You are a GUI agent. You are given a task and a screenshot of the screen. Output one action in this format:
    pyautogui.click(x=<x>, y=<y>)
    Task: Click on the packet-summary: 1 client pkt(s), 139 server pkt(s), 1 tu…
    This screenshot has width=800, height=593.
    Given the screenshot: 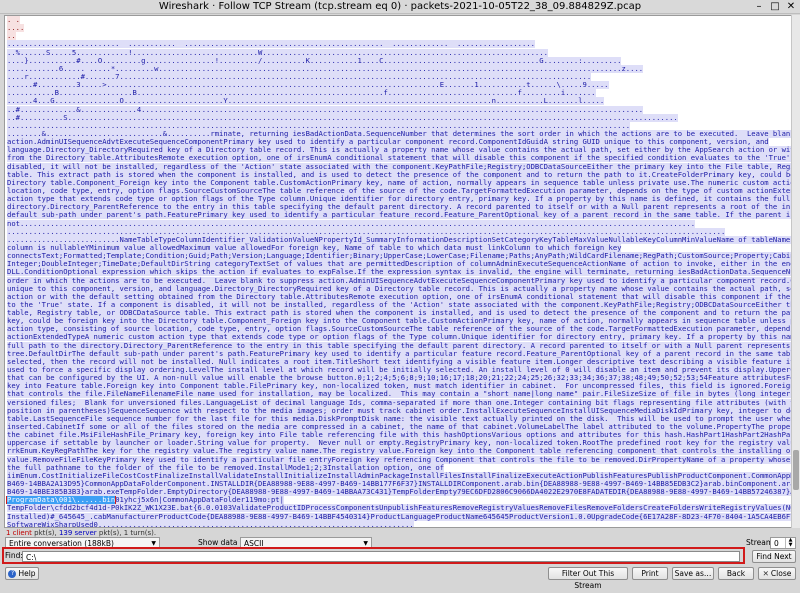 What is the action you would take?
    pyautogui.click(x=81, y=533)
    